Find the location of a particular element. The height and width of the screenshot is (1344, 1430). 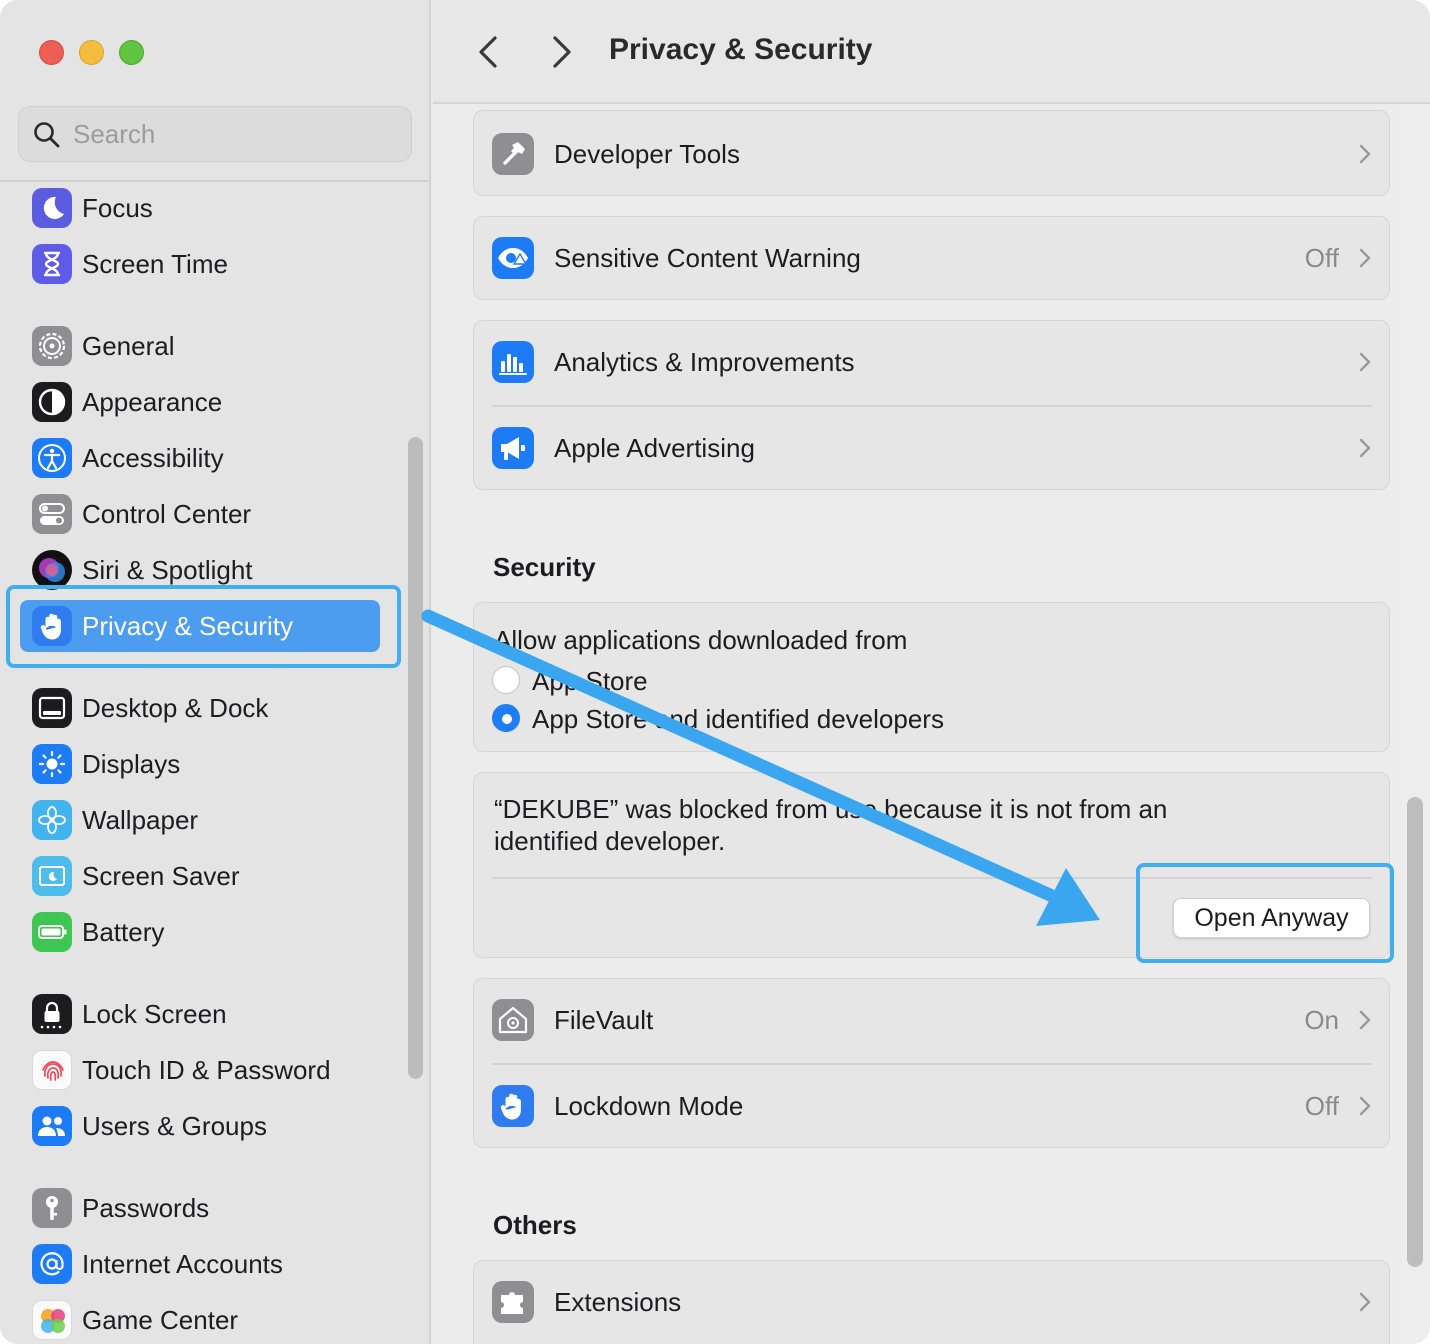

row-label: FileVault is located at coordinates (604, 1020).